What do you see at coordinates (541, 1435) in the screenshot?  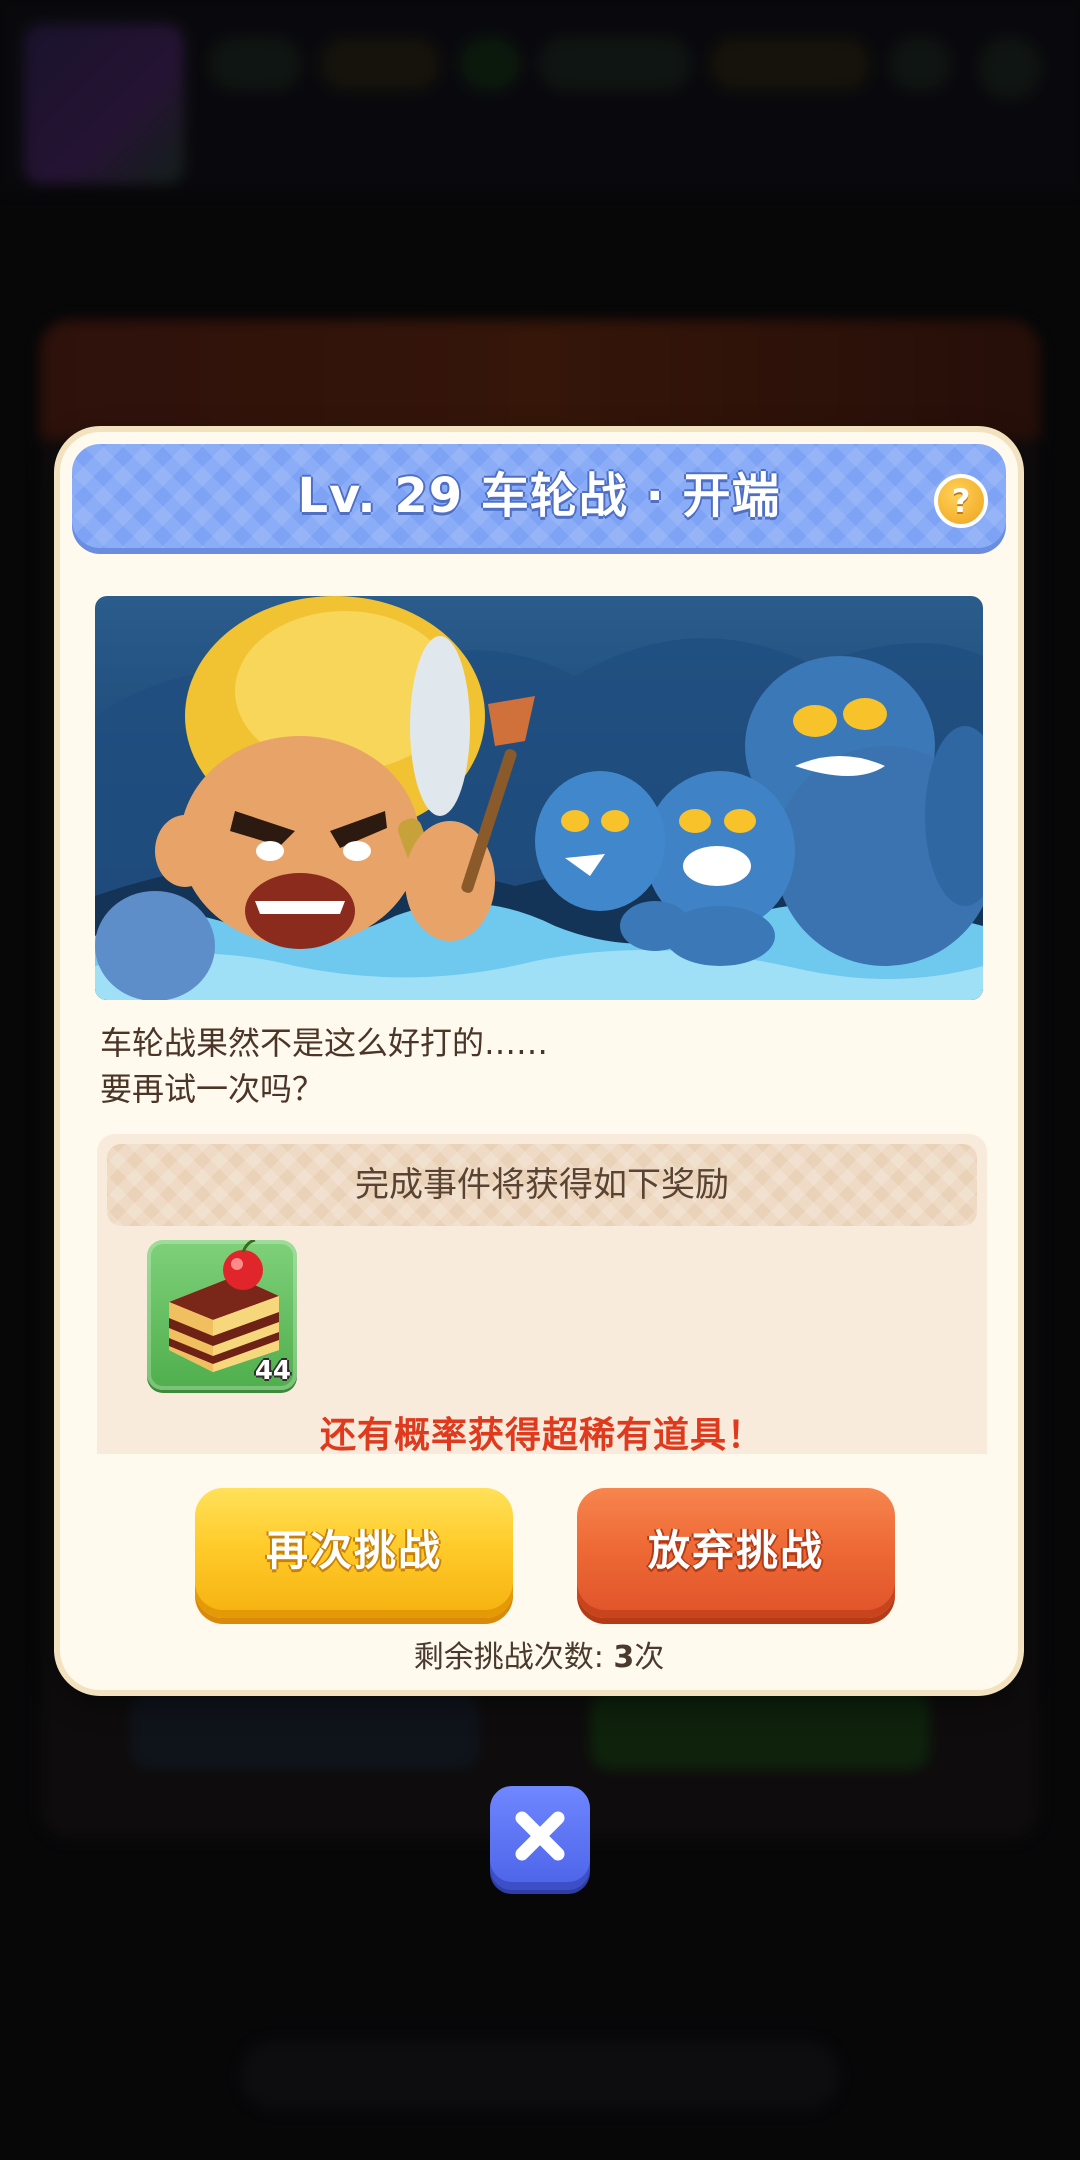 I see `rare-item-note: 还有概率获得超稀有道具！` at bounding box center [541, 1435].